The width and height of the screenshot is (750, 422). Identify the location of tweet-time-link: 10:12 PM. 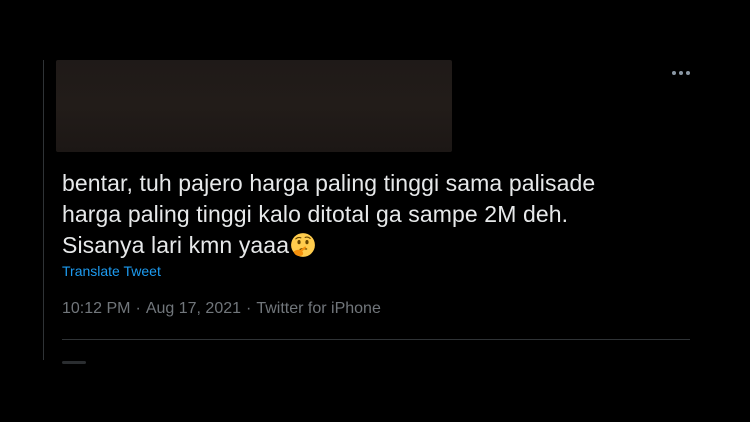
(96, 308).